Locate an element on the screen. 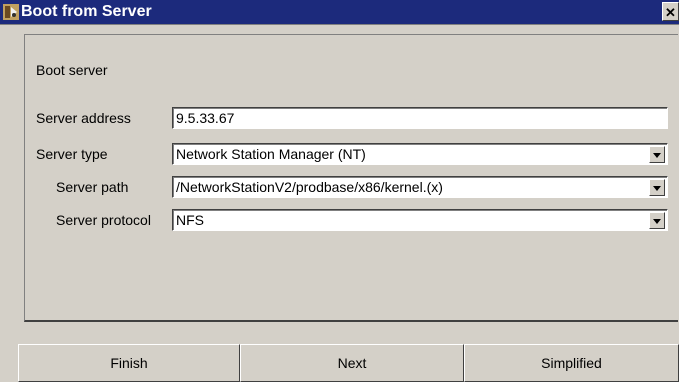 The height and width of the screenshot is (382, 679). window-title: Boot from Server is located at coordinates (86, 11).